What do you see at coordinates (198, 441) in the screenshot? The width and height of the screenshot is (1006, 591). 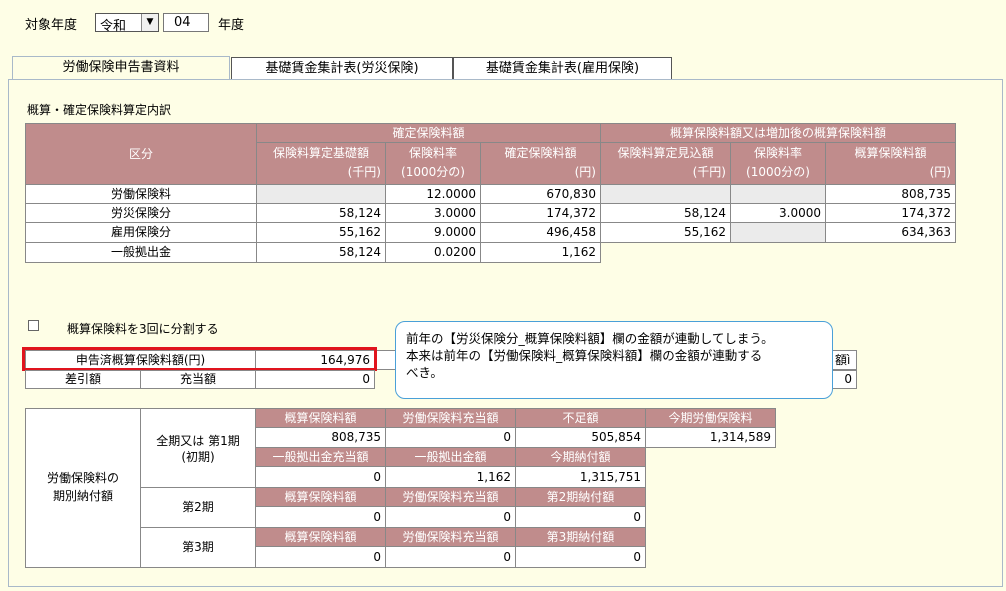 I see `period1-label-line1: 全期又は 第1期` at bounding box center [198, 441].